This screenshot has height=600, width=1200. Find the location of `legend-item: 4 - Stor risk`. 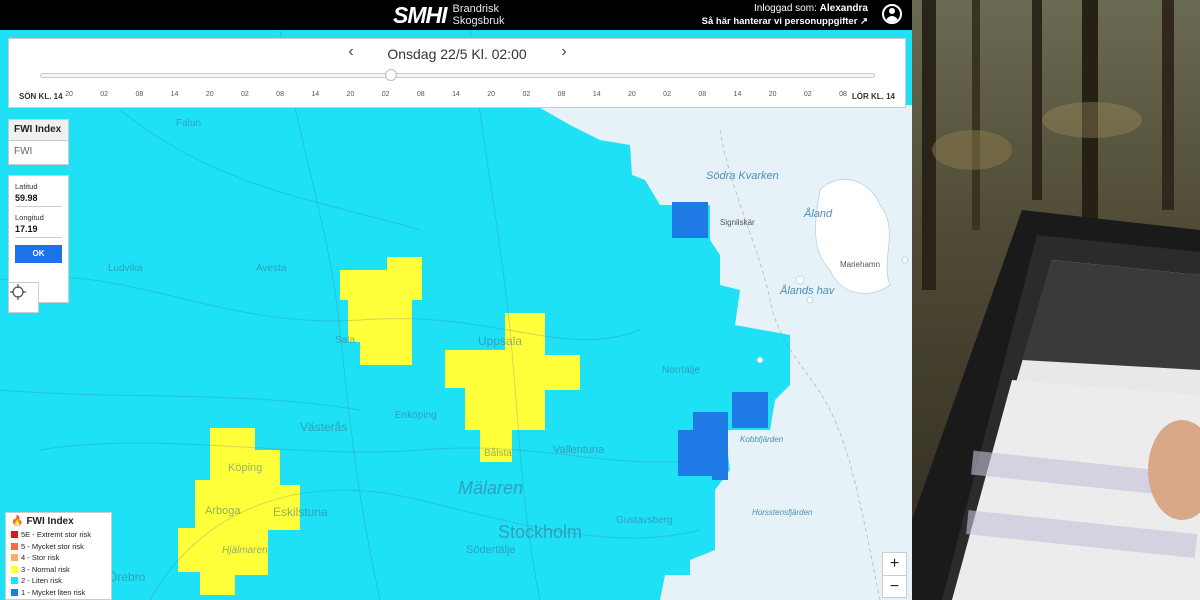

legend-item: 4 - Stor risk is located at coordinates (58, 558).